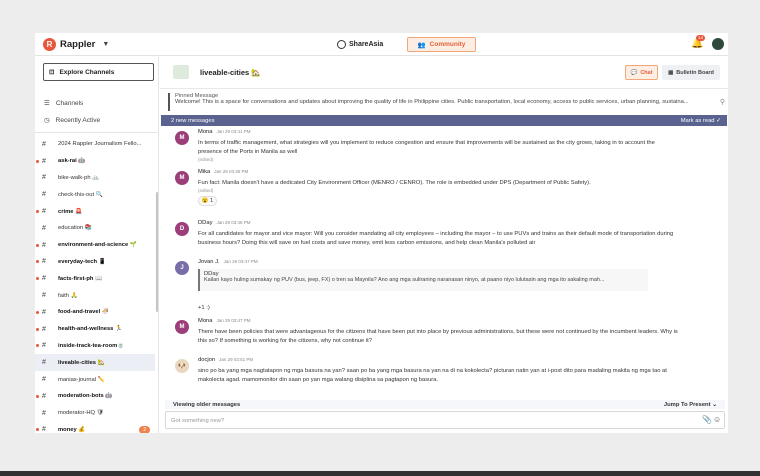  I want to click on sidebar-channel-item: # check-this-out 🔍, so click(95, 194).